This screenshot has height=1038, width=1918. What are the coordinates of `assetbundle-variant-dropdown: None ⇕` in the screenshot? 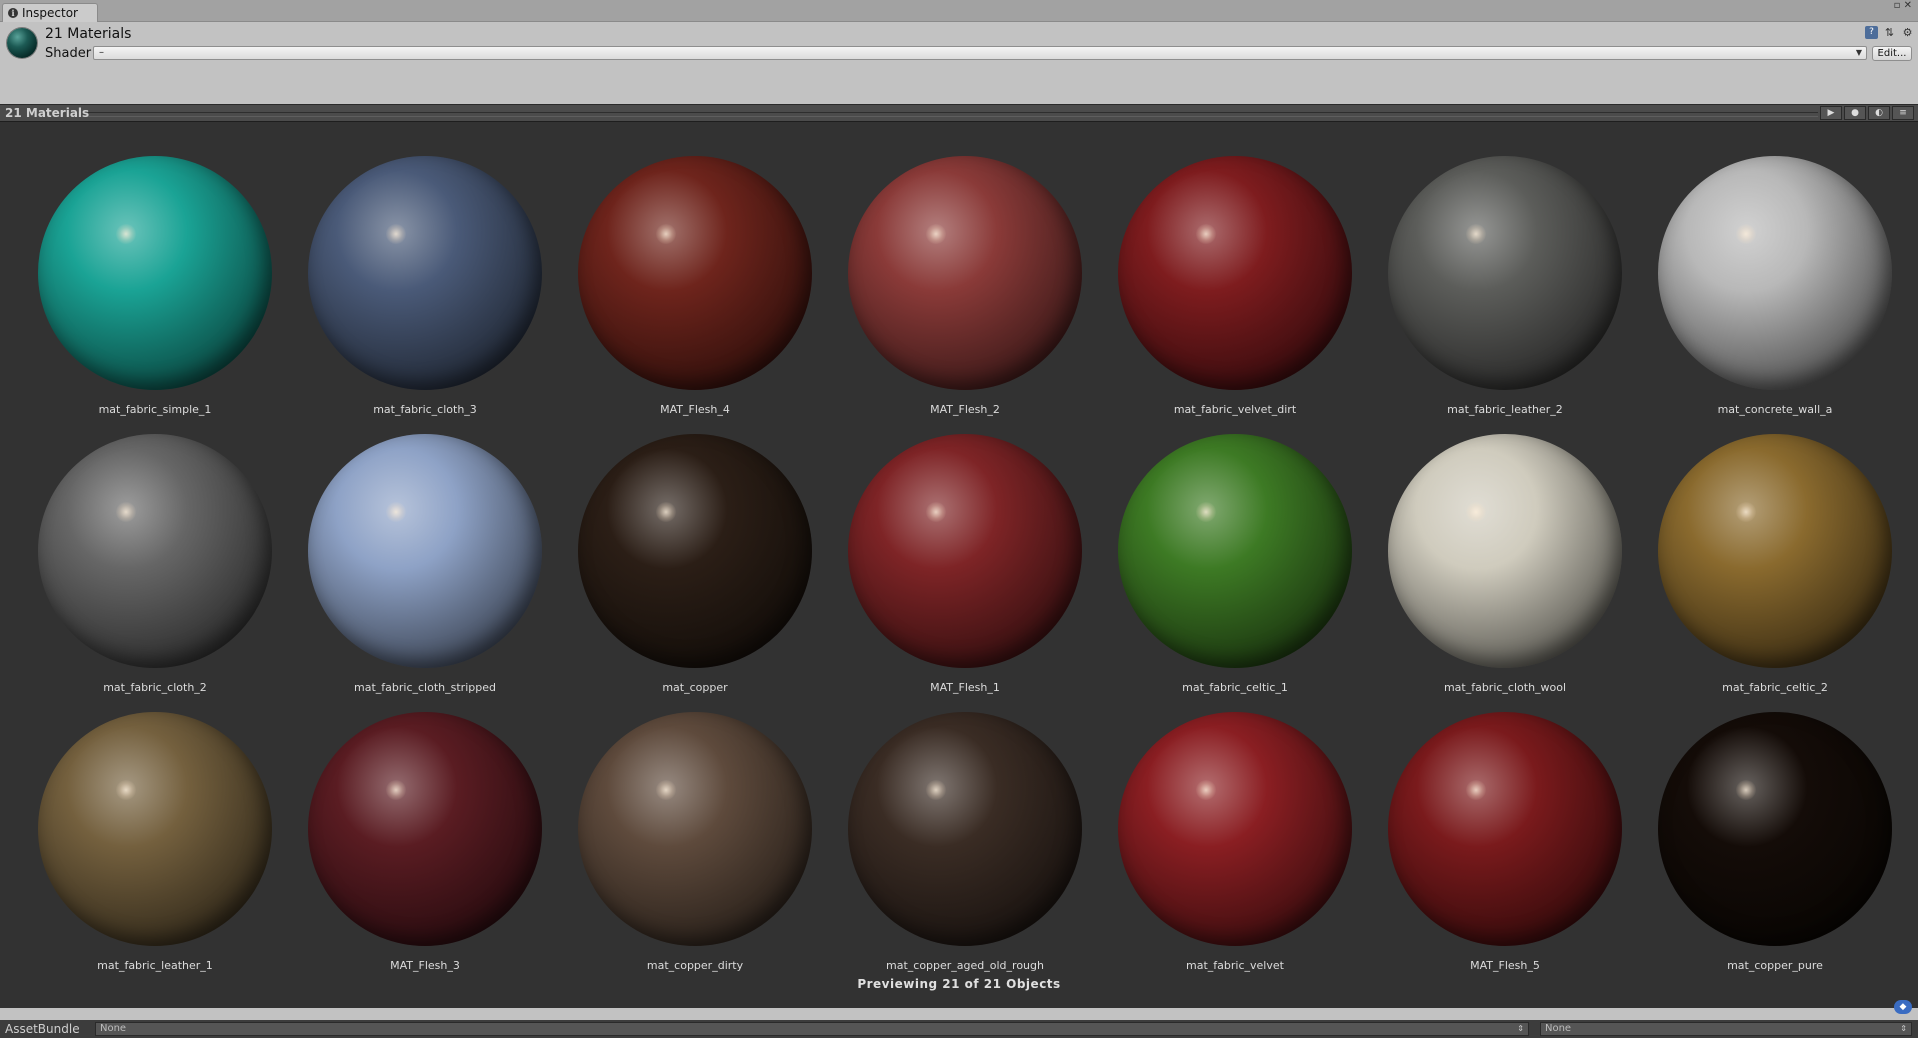 It's located at (1726, 1029).